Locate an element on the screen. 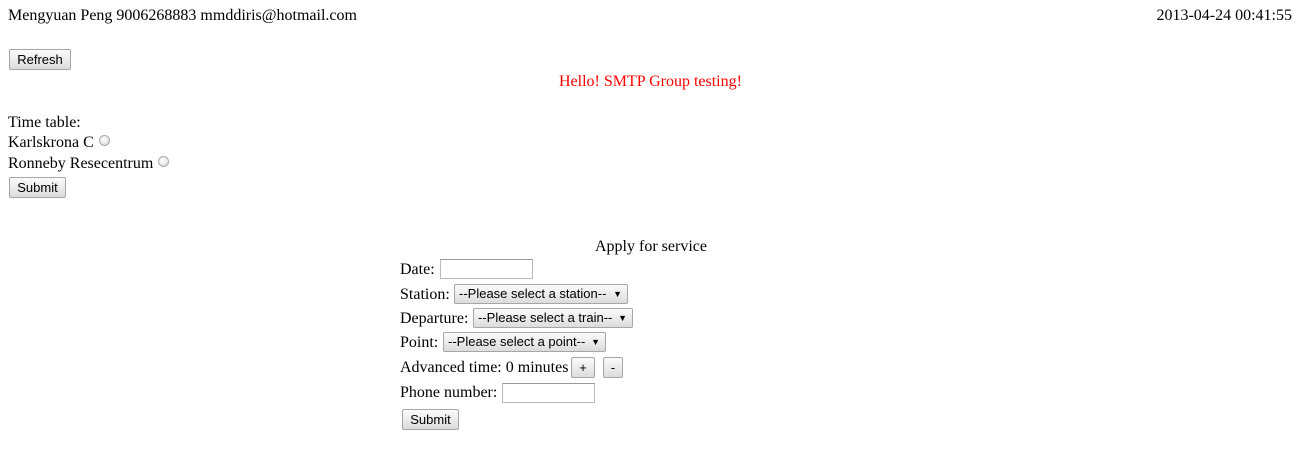 The height and width of the screenshot is (453, 1300). service-submit-button: Submit is located at coordinates (430, 419).